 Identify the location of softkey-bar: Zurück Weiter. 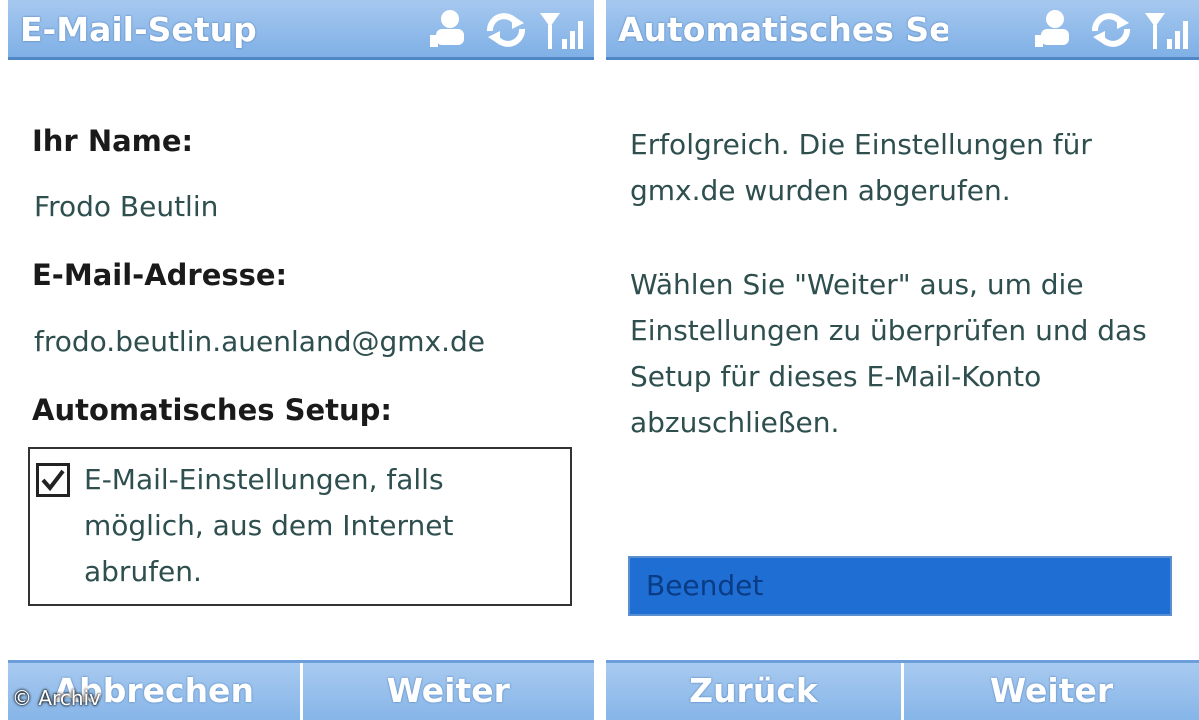
(902, 690).